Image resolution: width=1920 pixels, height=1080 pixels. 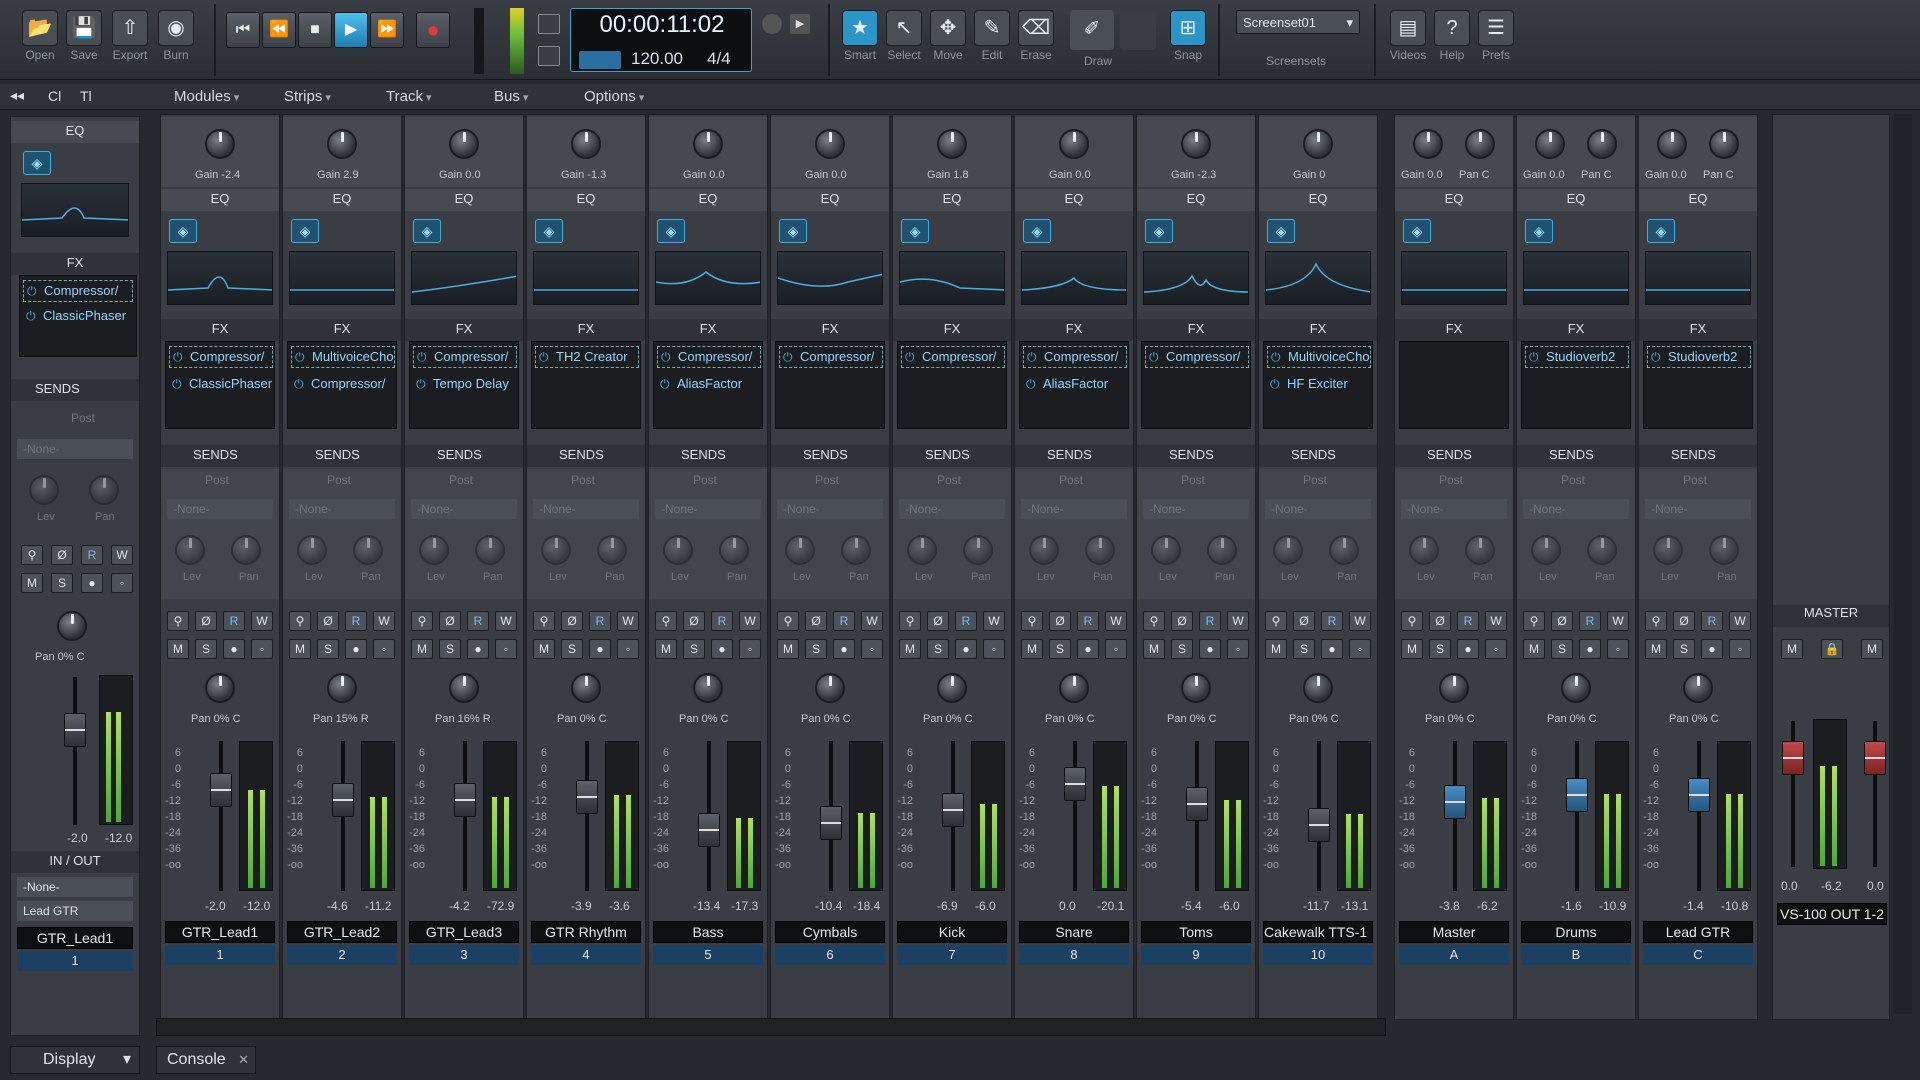 What do you see at coordinates (176, 40) in the screenshot?
I see `burn-button: ◉ Burn` at bounding box center [176, 40].